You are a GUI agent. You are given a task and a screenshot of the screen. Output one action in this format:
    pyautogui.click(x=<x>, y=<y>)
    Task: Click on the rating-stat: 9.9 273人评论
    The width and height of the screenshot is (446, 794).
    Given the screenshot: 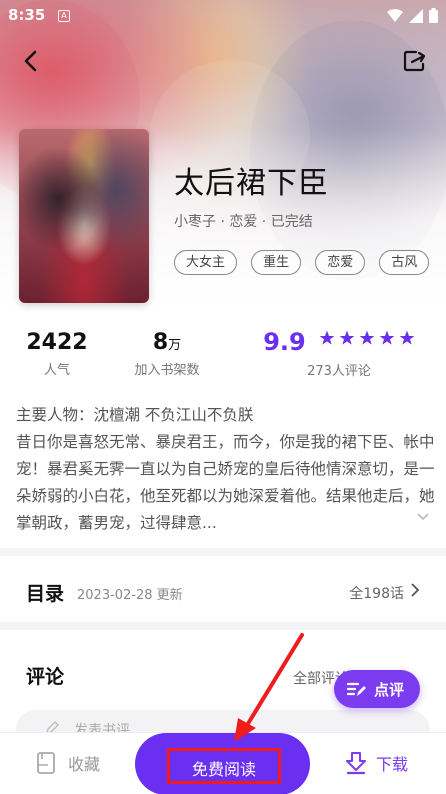 What is the action you would take?
    pyautogui.click(x=339, y=353)
    